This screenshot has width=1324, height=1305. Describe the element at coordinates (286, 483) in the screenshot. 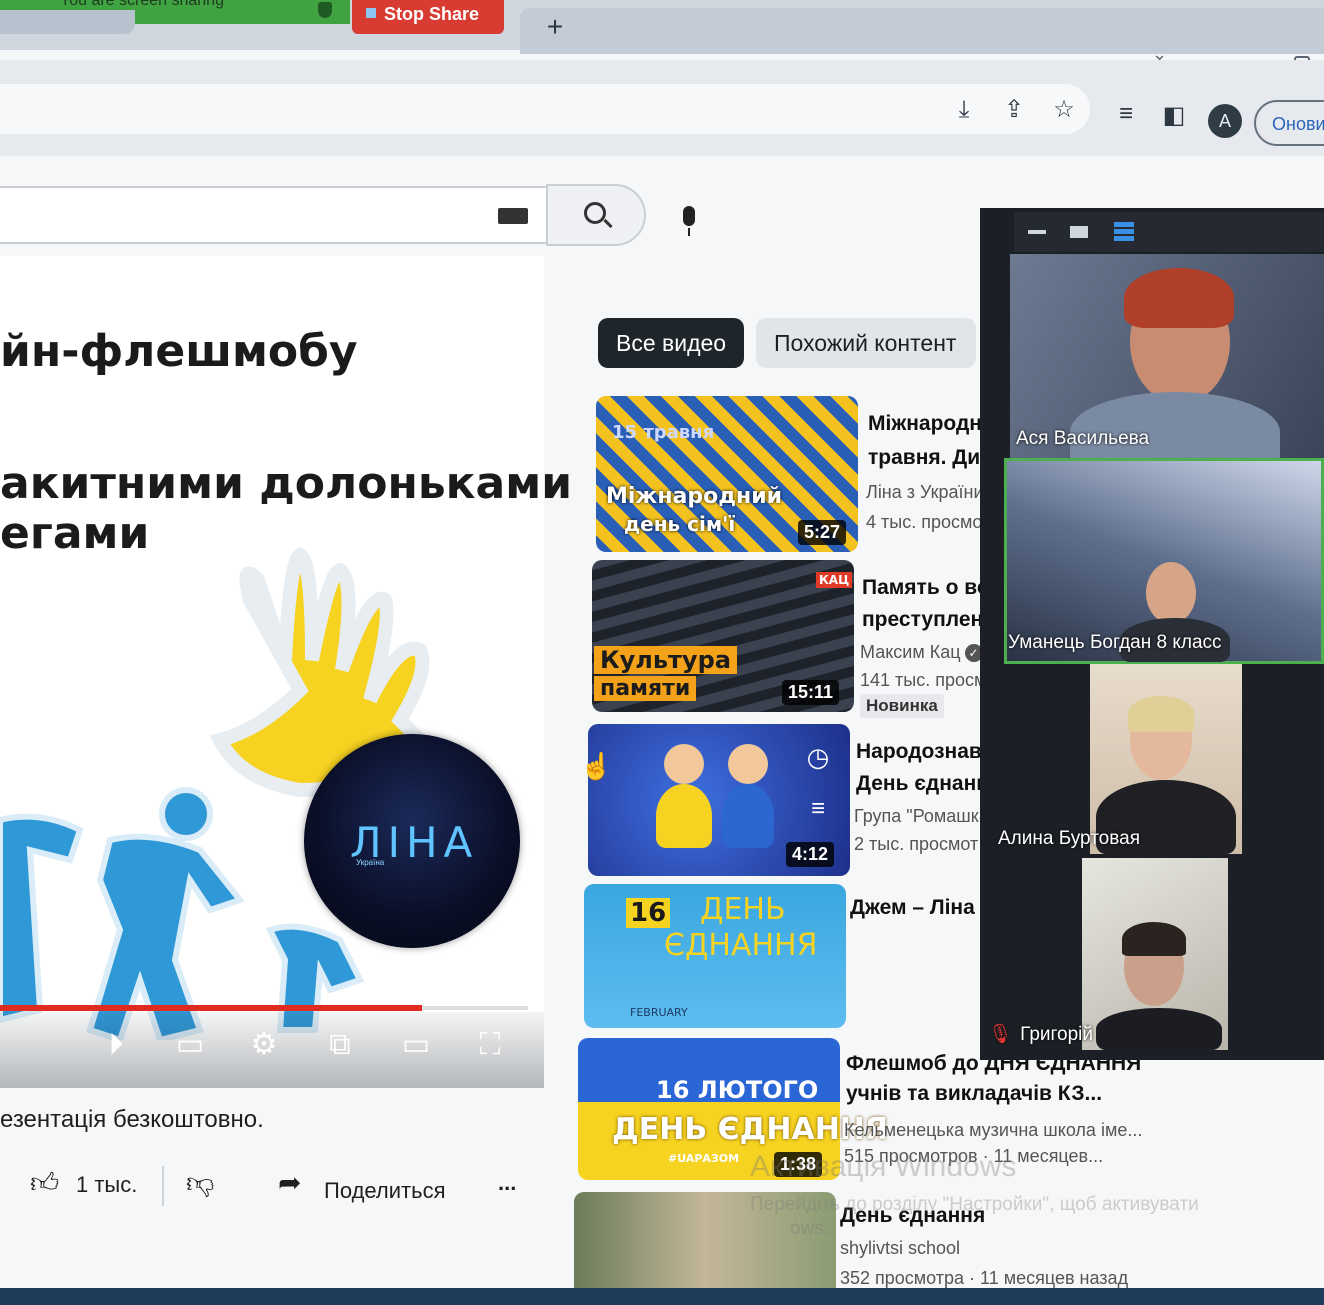

I see `slide-title-line2: акитними долоньками` at that location.